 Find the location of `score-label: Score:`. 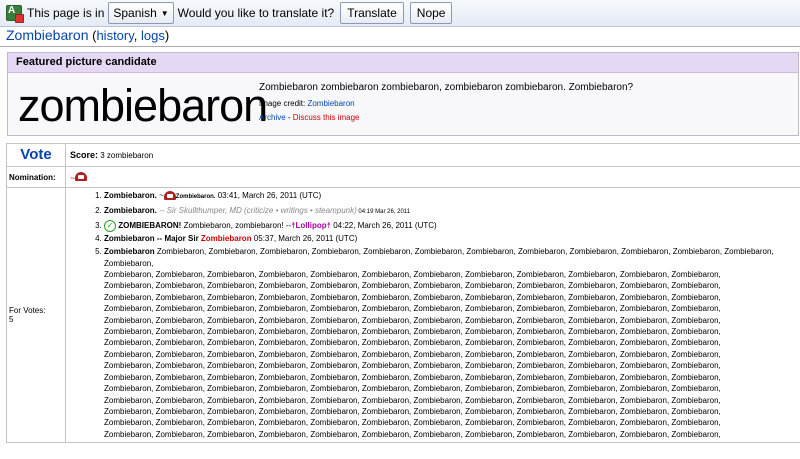

score-label: Score: is located at coordinates (84, 155).